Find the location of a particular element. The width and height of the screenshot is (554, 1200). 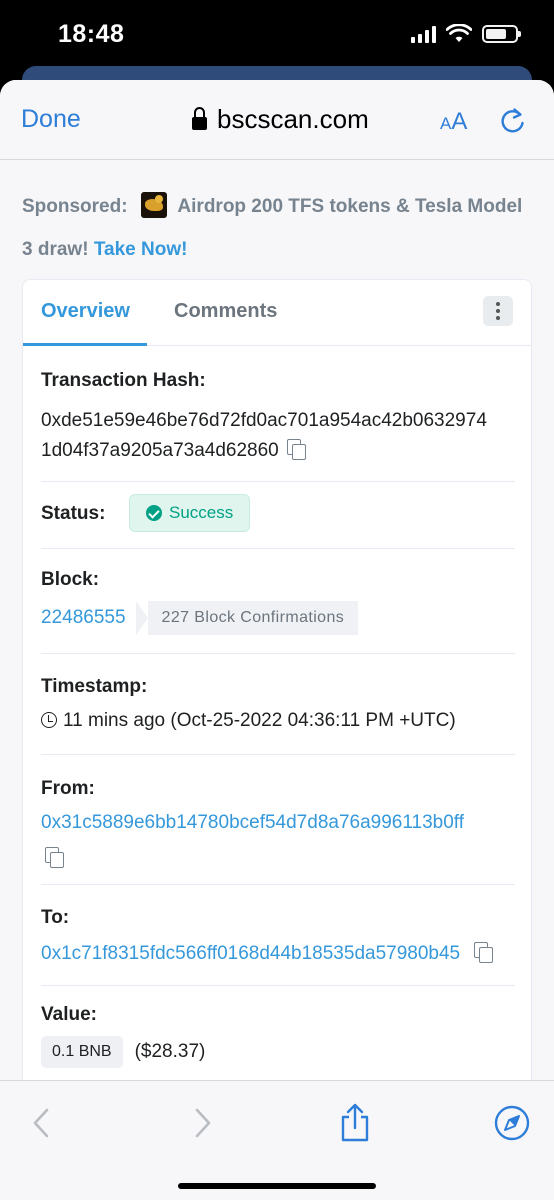

forward-icon is located at coordinates (202, 1123).